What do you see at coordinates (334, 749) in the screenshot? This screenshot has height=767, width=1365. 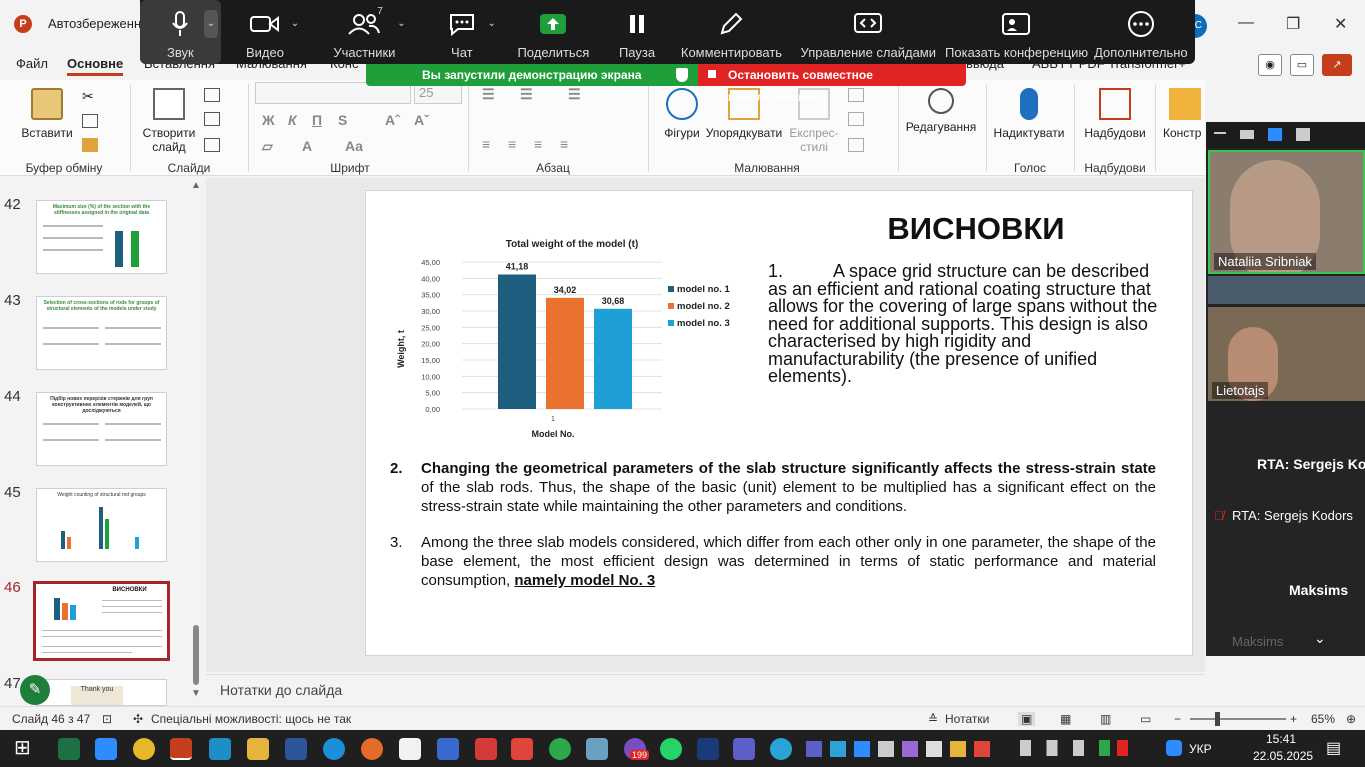 I see `edge-icon` at bounding box center [334, 749].